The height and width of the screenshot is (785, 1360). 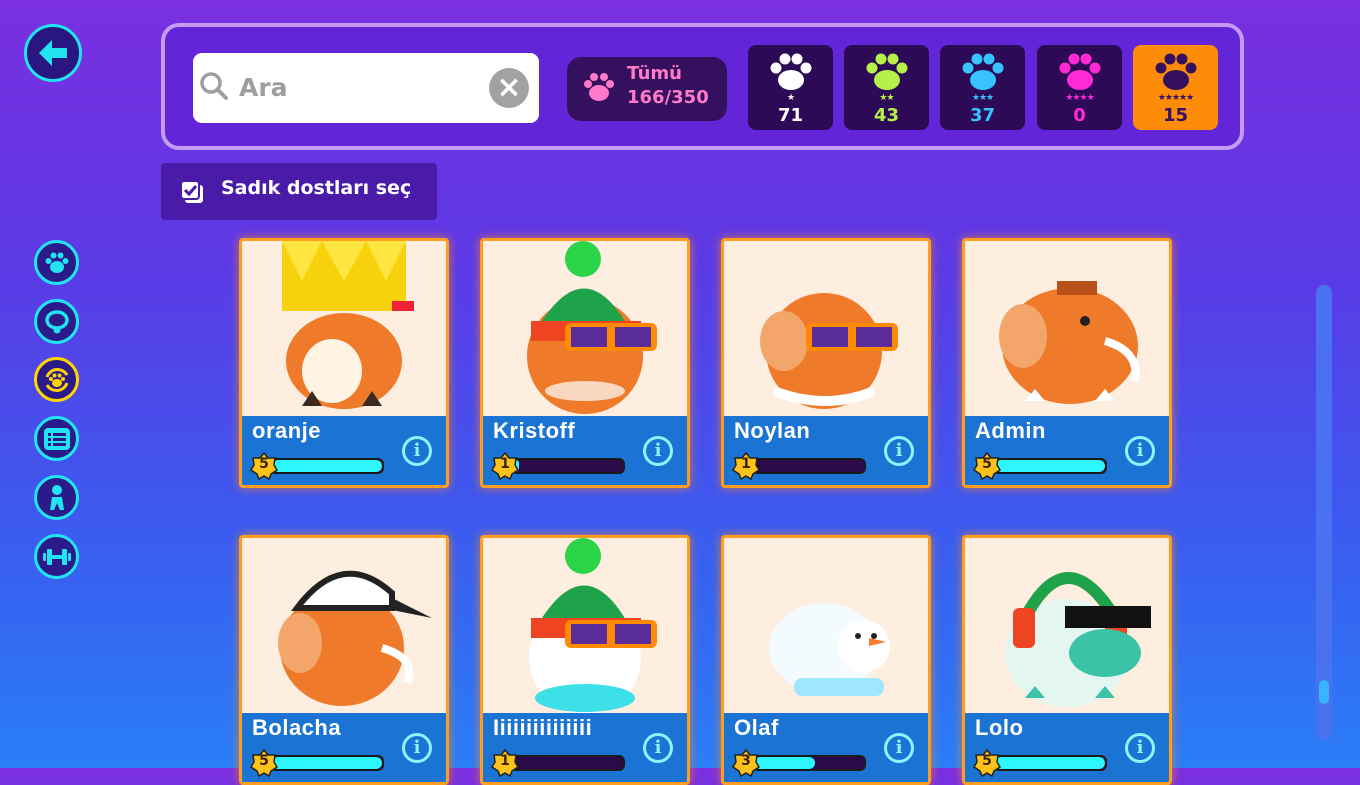 I want to click on list-icon, so click(x=56, y=438).